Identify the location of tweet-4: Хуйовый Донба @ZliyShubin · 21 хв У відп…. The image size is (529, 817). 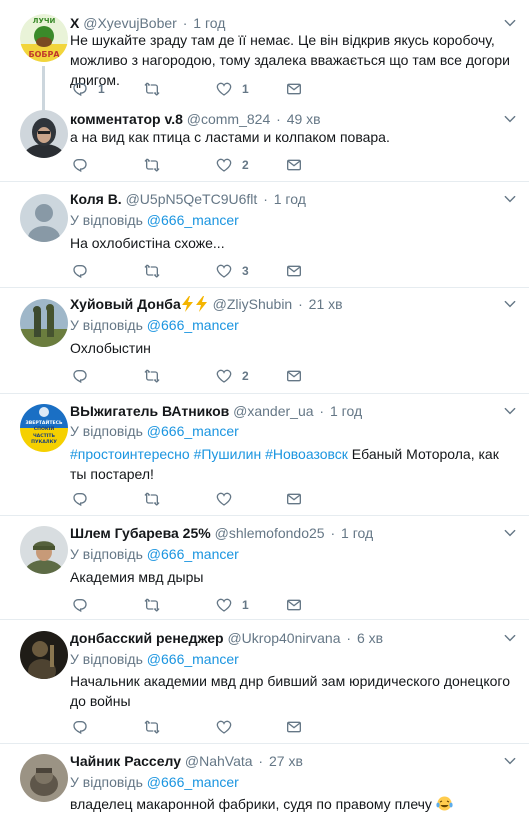
(264, 345).